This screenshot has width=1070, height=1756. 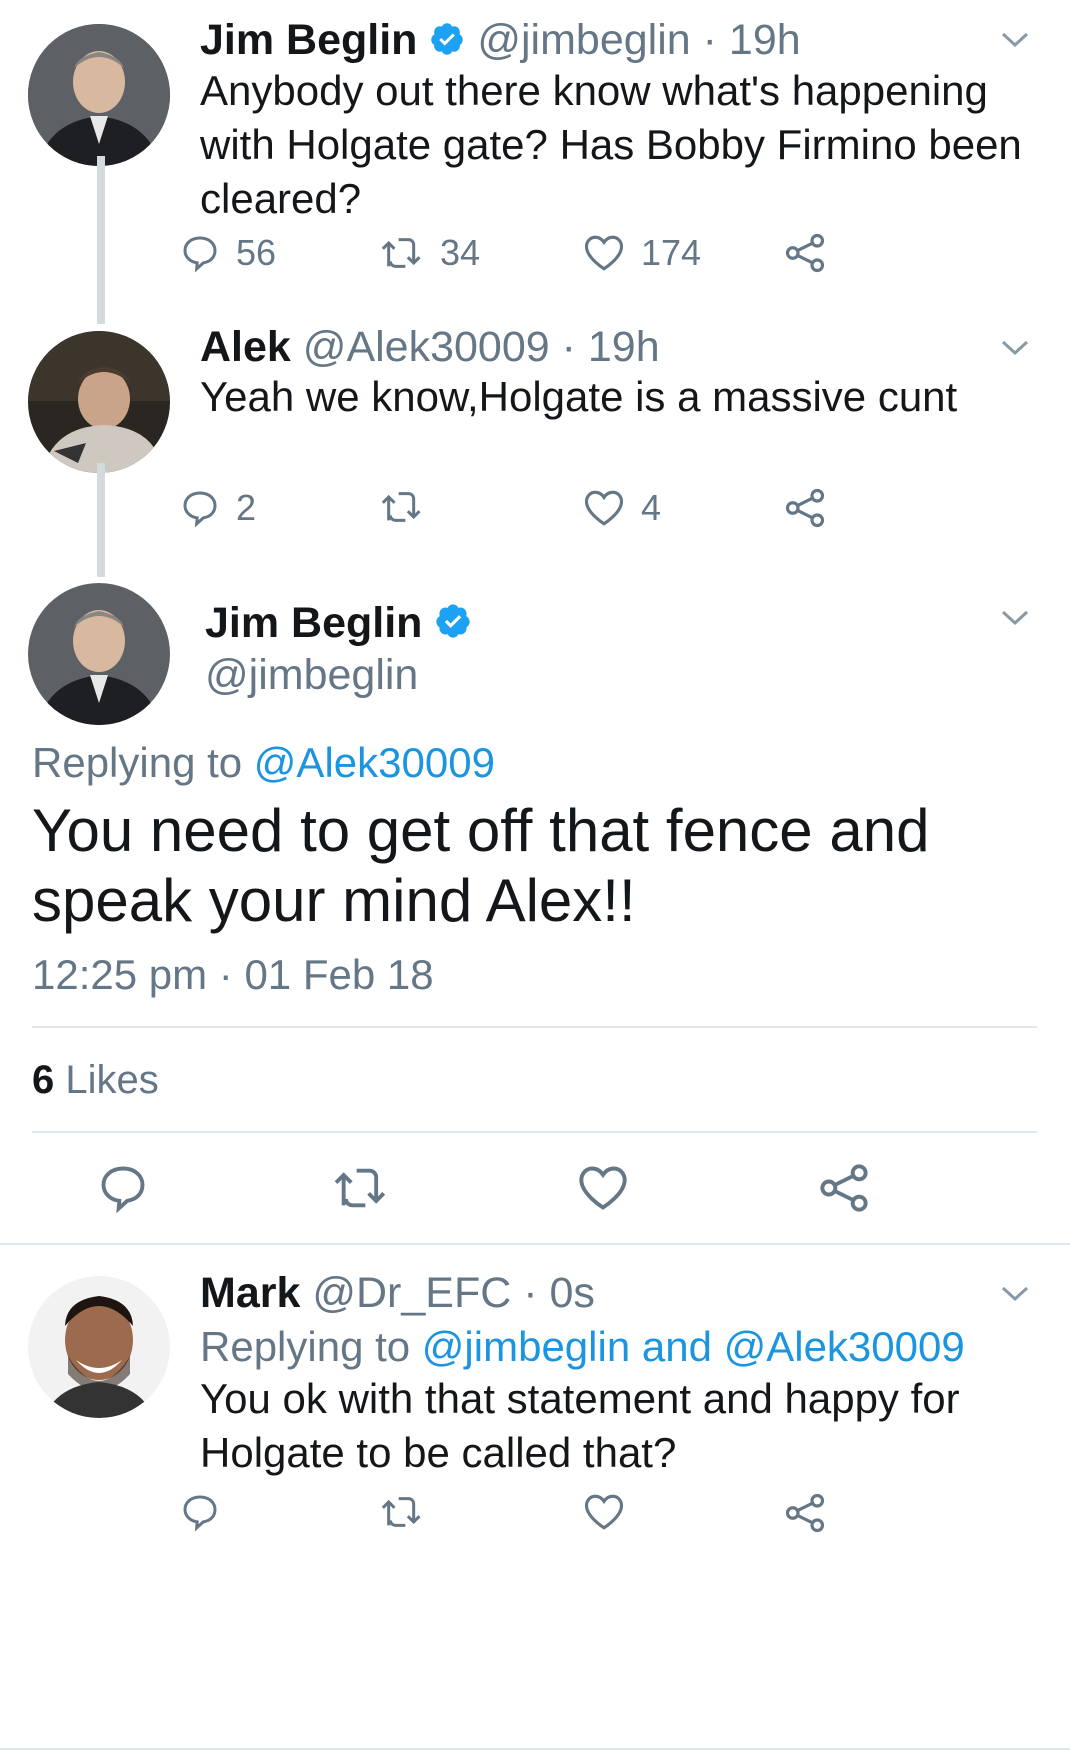 What do you see at coordinates (245, 347) in the screenshot?
I see `author-name: Alek` at bounding box center [245, 347].